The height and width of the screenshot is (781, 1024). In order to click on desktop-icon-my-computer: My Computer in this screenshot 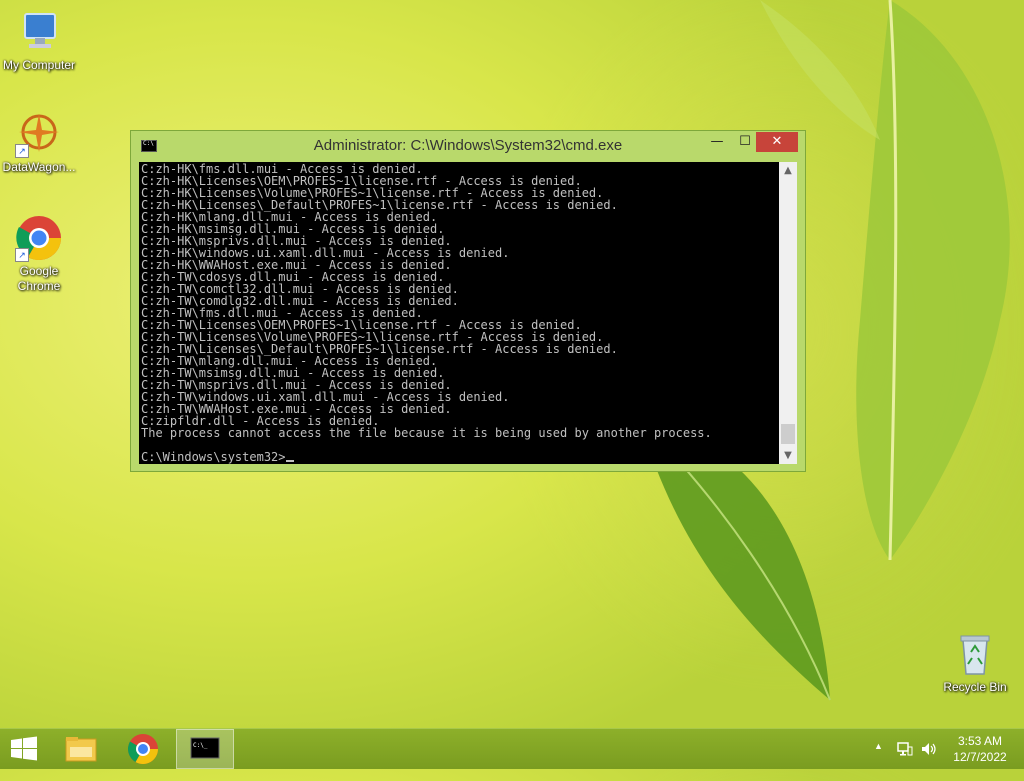, I will do `click(39, 40)`.